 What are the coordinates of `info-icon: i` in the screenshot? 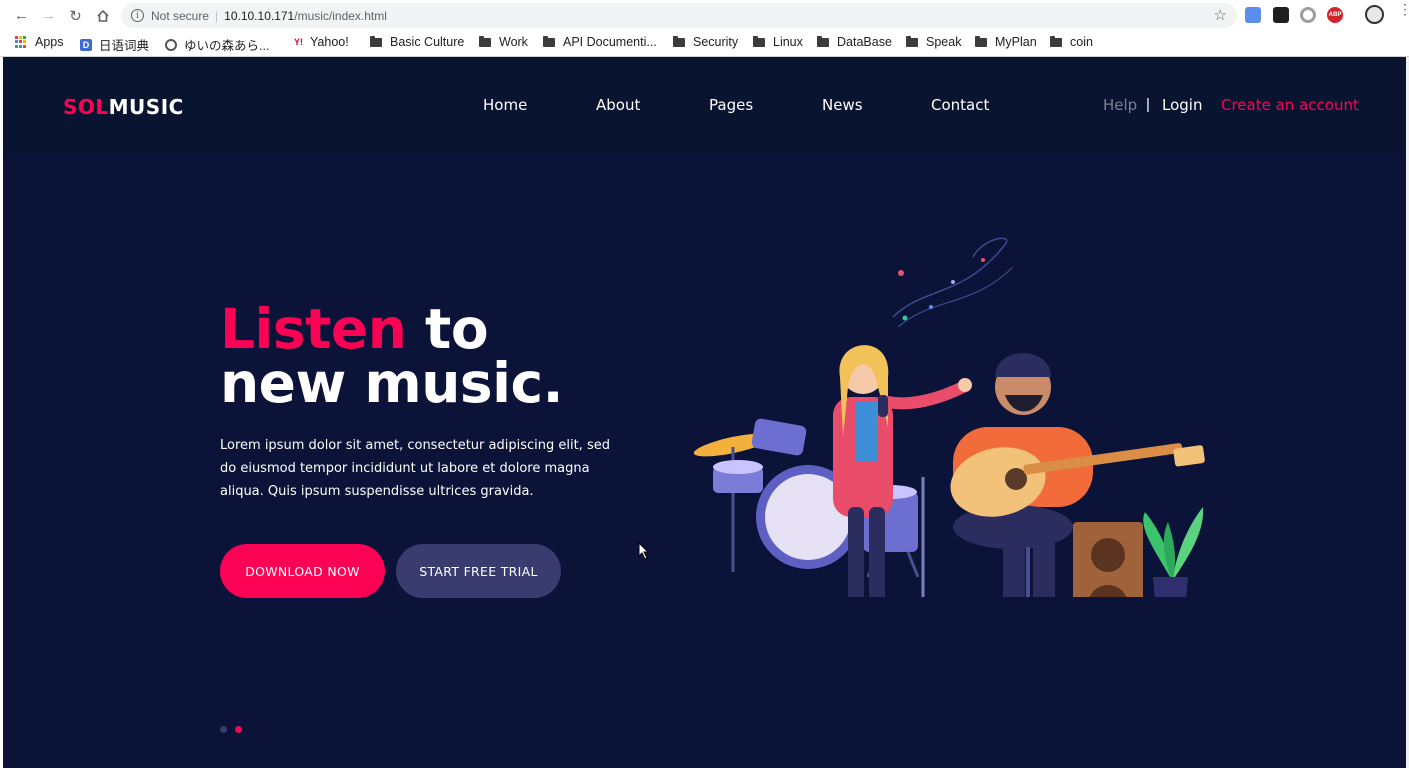 It's located at (137, 15).